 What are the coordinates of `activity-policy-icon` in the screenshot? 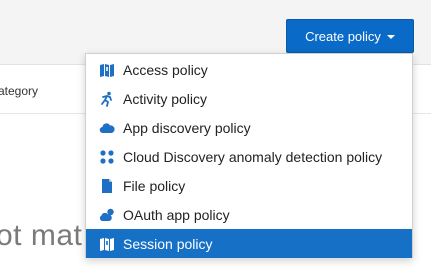 It's located at (107, 99).